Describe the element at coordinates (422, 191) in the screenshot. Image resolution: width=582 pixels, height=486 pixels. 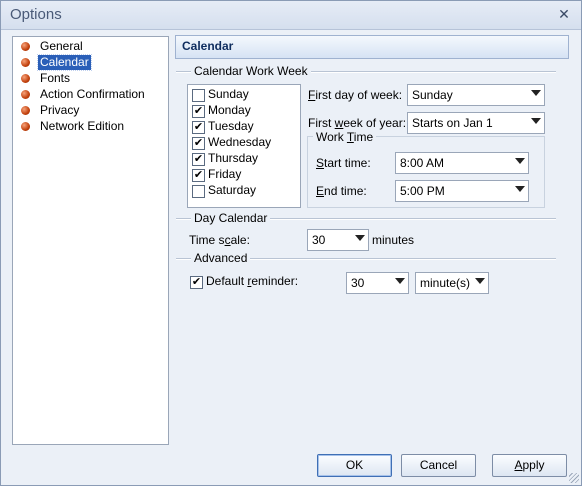
I see `end-time-value: 5:00 PM` at that location.